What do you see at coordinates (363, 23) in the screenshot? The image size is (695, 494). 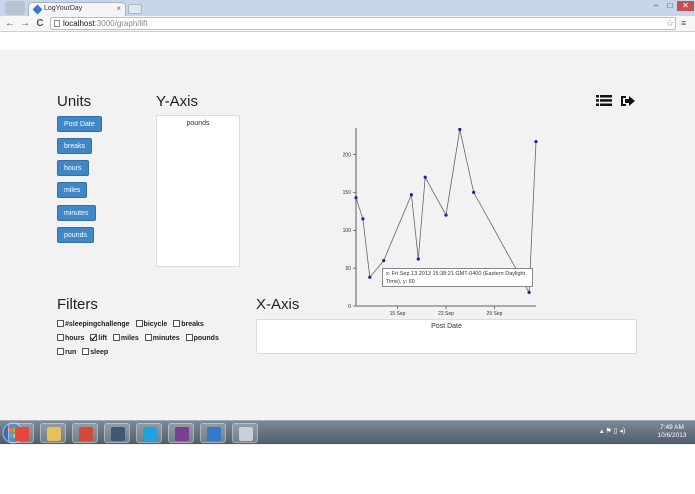 I see `address-bar: localhost:3000/graph/lift` at bounding box center [363, 23].